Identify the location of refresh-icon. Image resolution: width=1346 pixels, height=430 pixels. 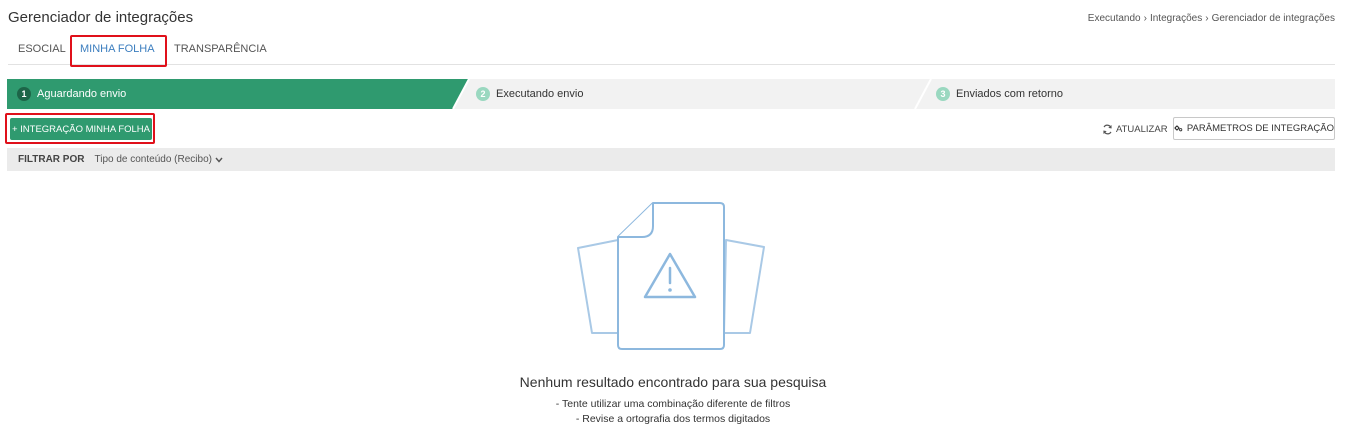
(1107, 129).